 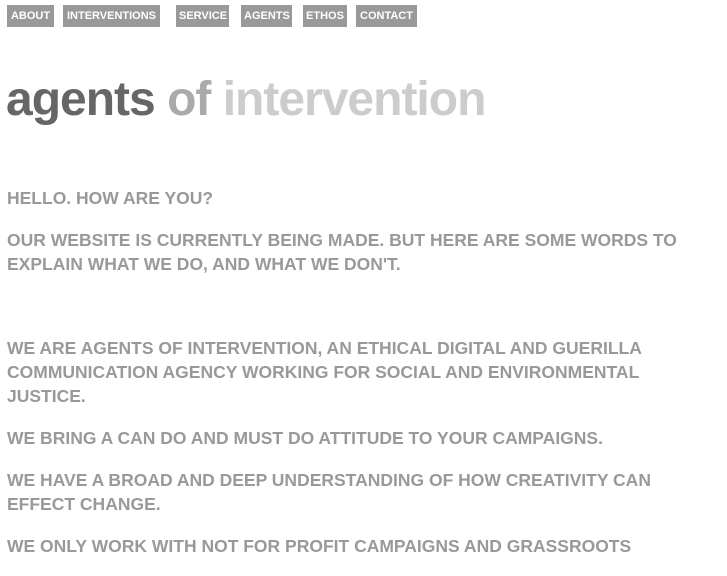 I want to click on logo-word-intervention: intervention, so click(x=354, y=99).